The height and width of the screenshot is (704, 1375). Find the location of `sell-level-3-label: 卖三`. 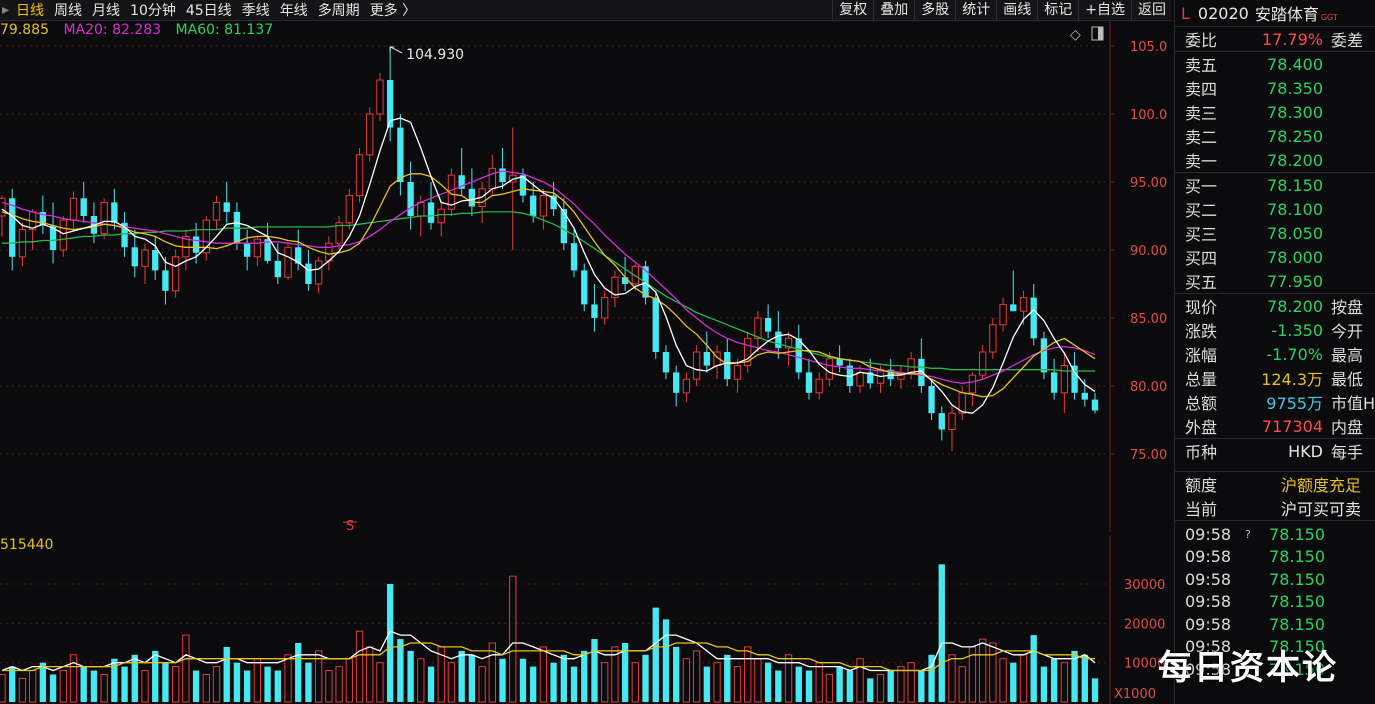

sell-level-3-label: 卖三 is located at coordinates (1201, 113).